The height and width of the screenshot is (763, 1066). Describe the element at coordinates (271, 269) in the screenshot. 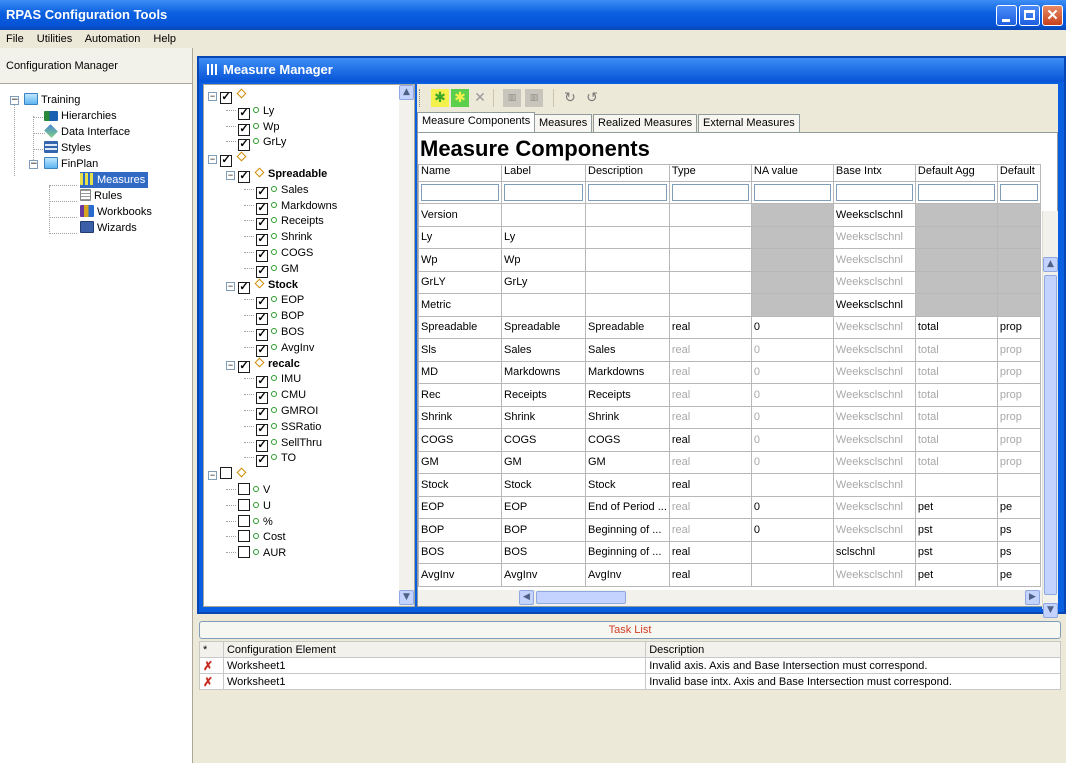

I see `tree-measure-node: ✓ GM` at that location.